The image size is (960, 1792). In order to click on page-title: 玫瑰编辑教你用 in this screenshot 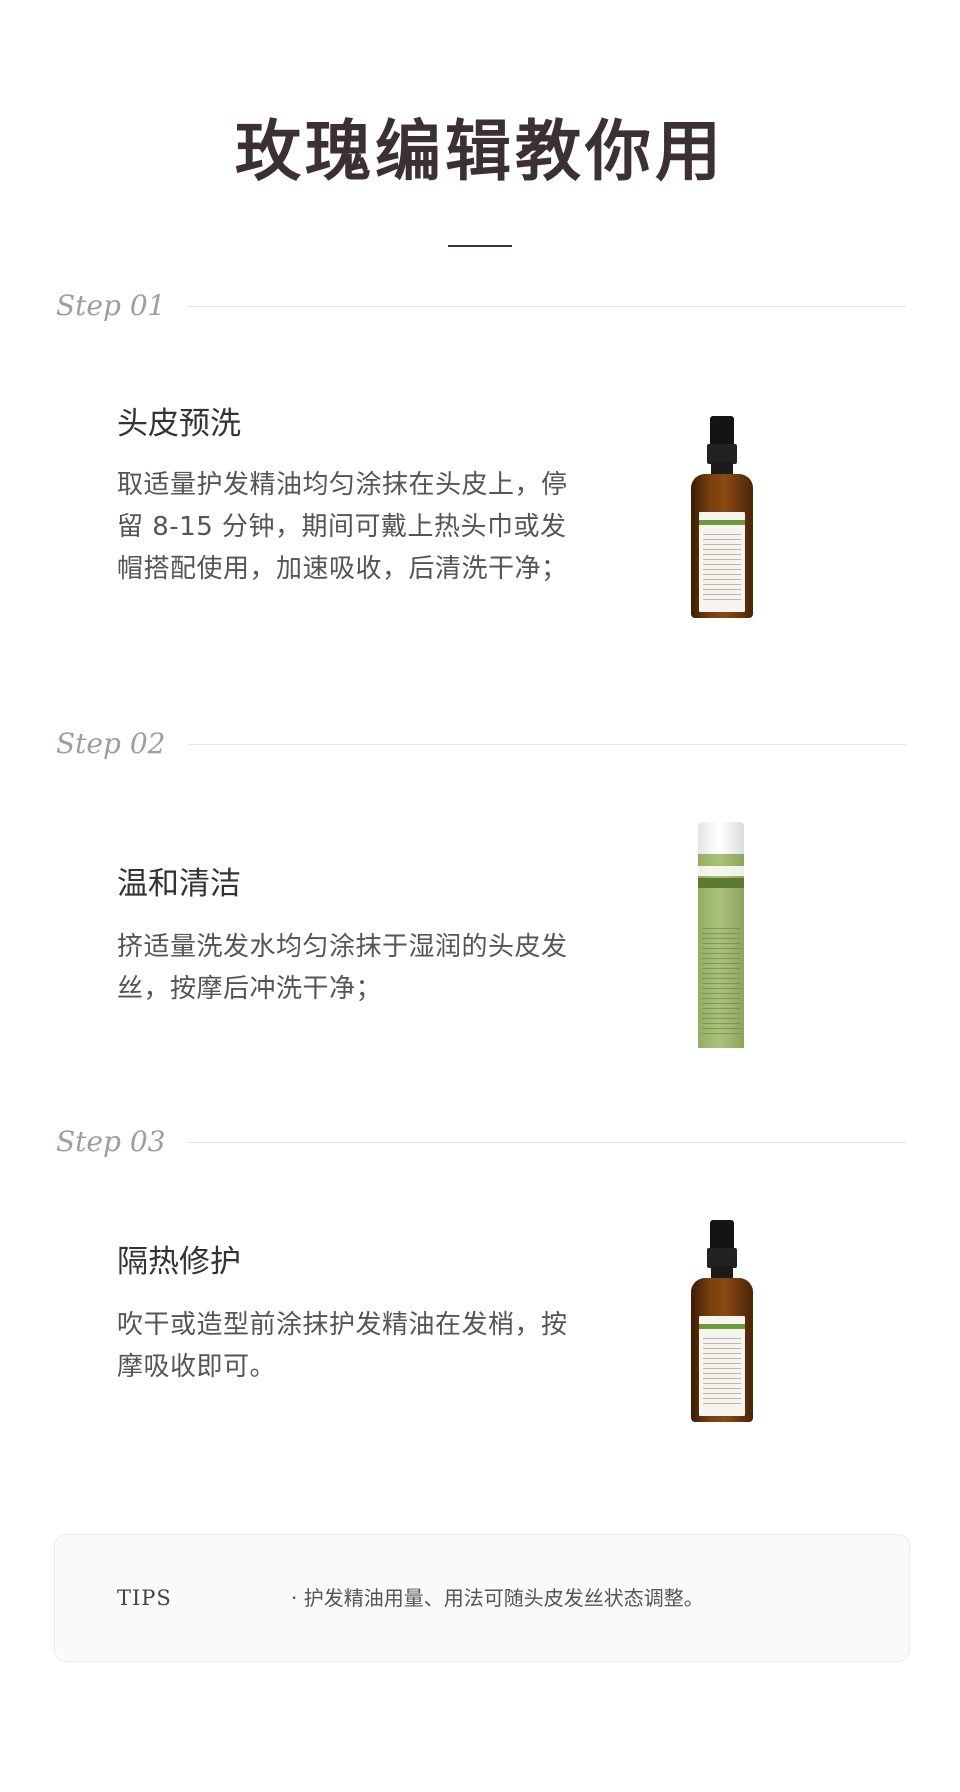, I will do `click(480, 151)`.